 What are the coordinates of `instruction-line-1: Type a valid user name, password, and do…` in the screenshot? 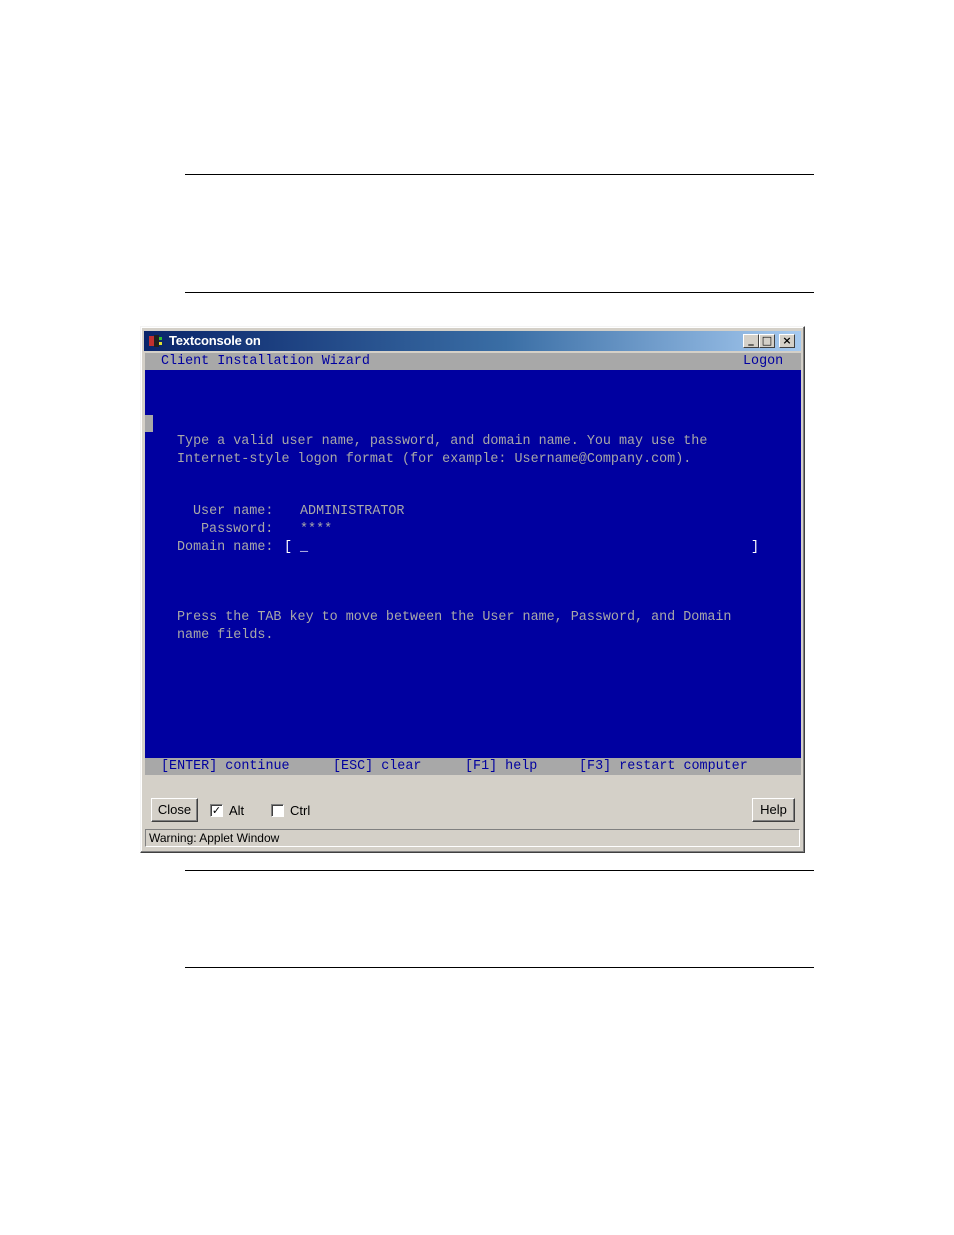 It's located at (442, 441).